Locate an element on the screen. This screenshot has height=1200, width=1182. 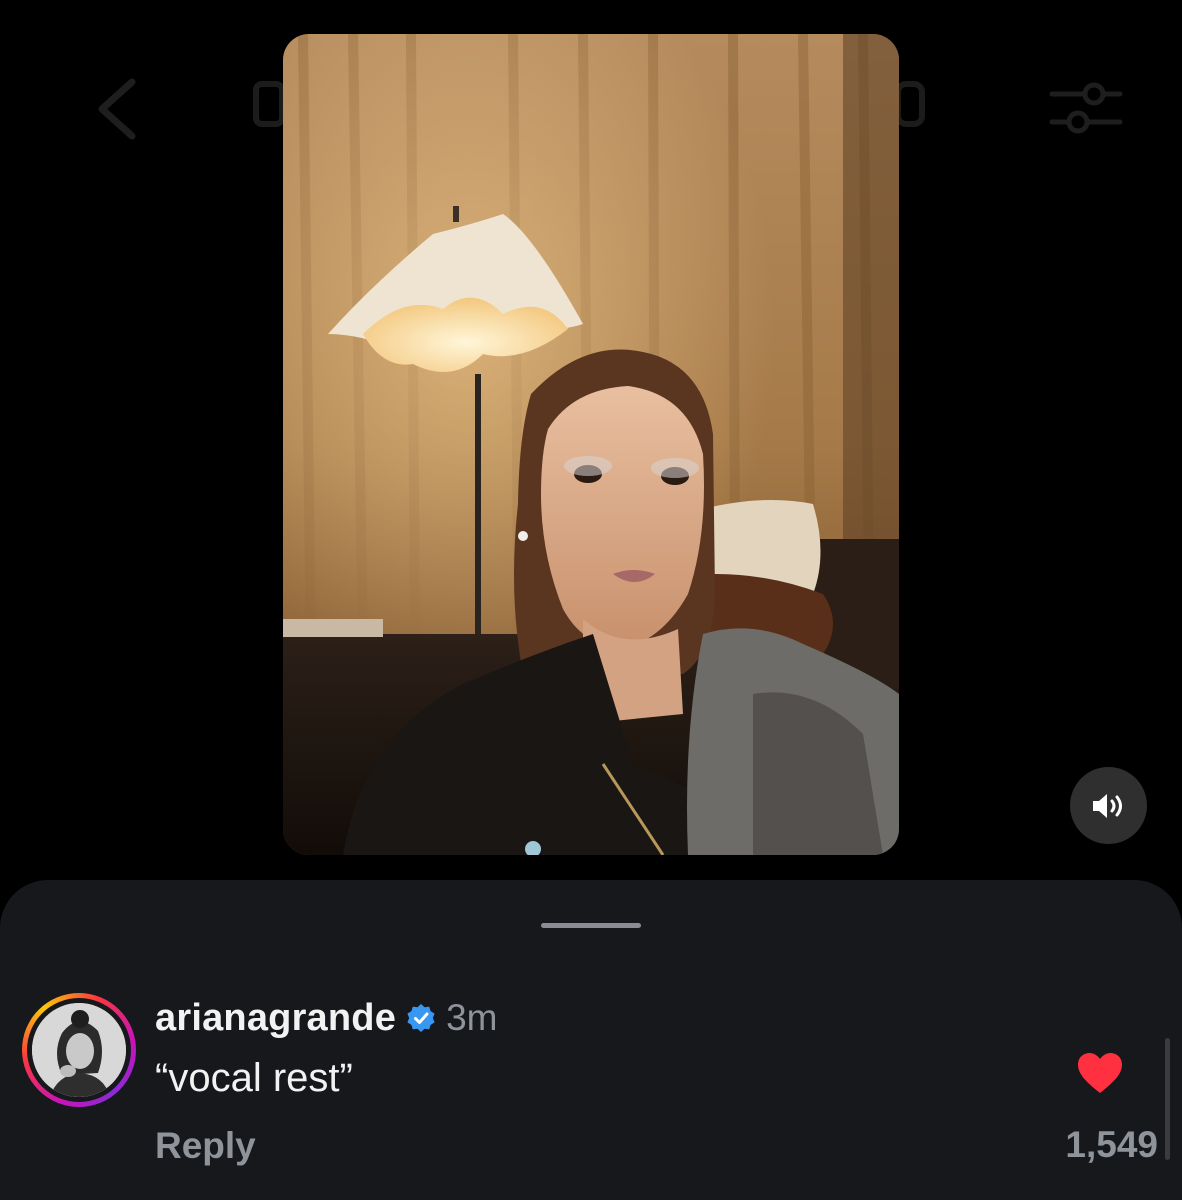
speaker-volume-icon is located at coordinates (1107, 805).